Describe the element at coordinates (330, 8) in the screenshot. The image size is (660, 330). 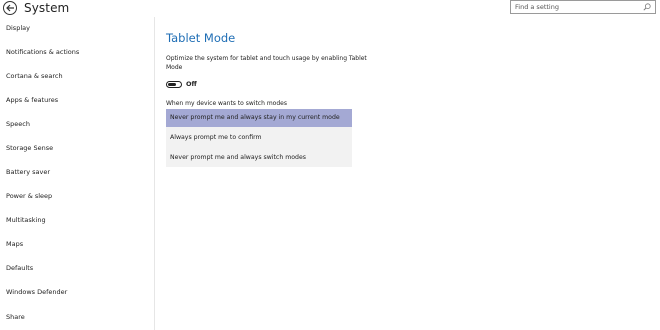
I see `header-bar: System` at that location.